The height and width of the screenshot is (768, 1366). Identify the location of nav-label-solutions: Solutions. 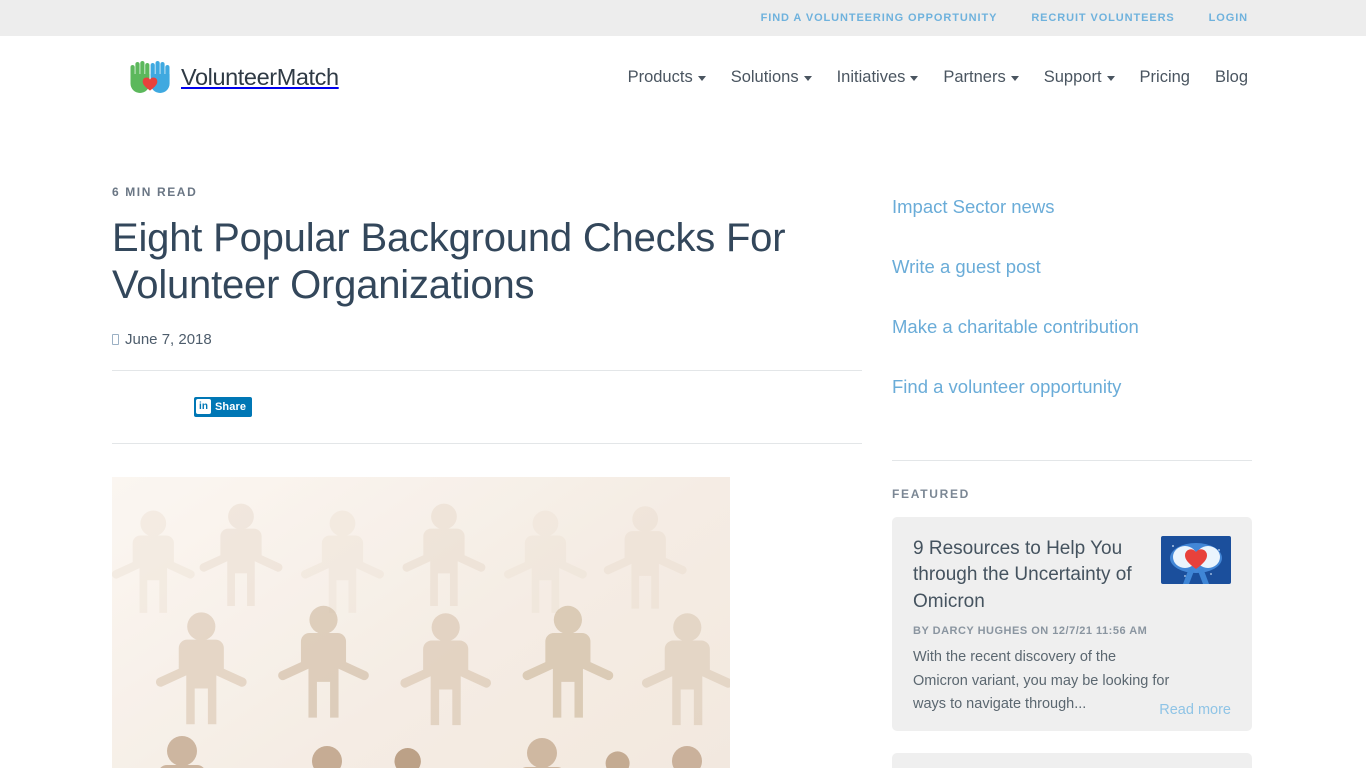
(764, 76).